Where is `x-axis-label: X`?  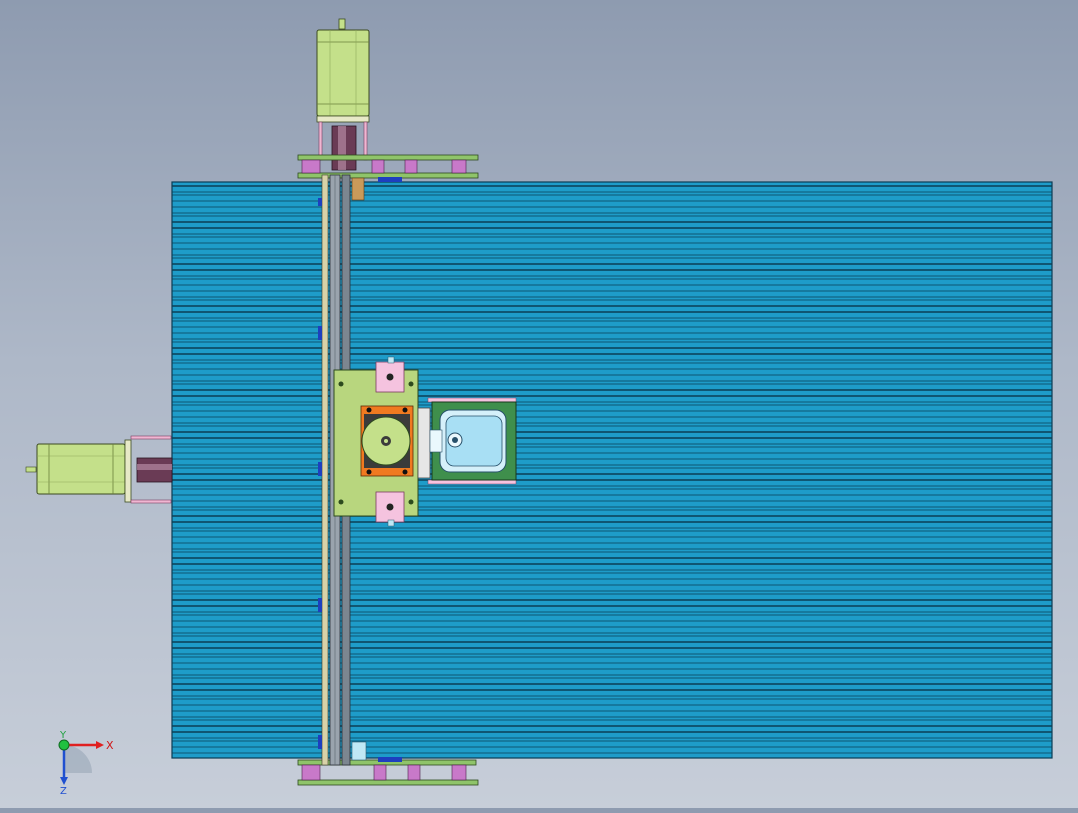 x-axis-label: X is located at coordinates (110, 745).